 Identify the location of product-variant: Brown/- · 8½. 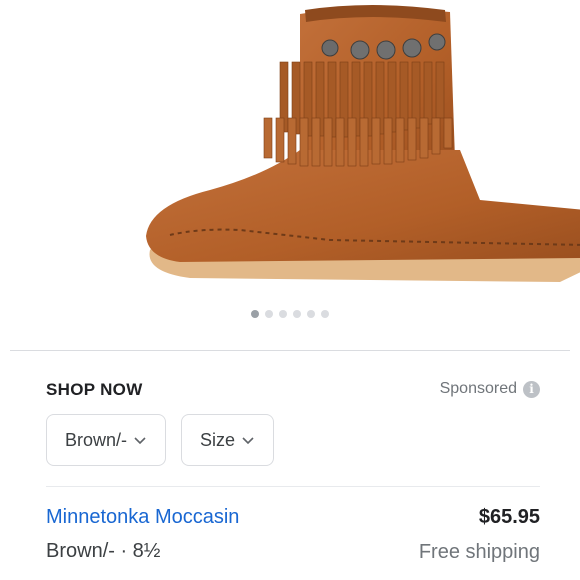
(103, 551).